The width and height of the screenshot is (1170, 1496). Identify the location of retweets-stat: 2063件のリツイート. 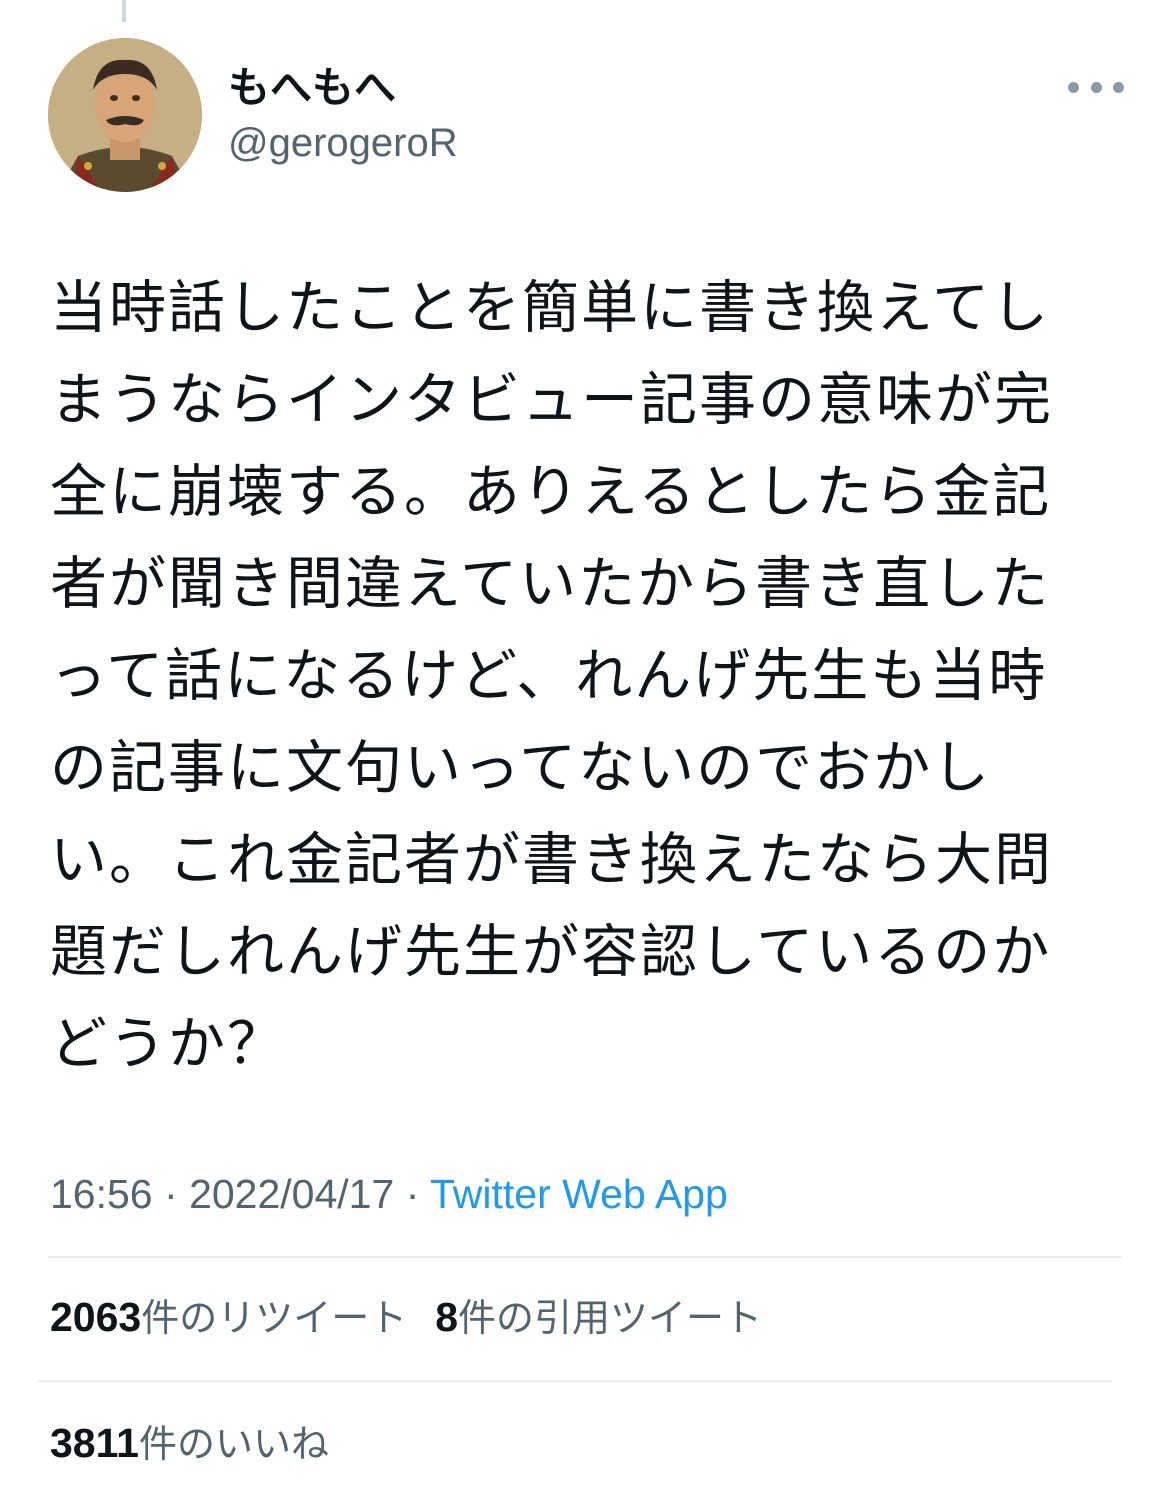
(229, 1317).